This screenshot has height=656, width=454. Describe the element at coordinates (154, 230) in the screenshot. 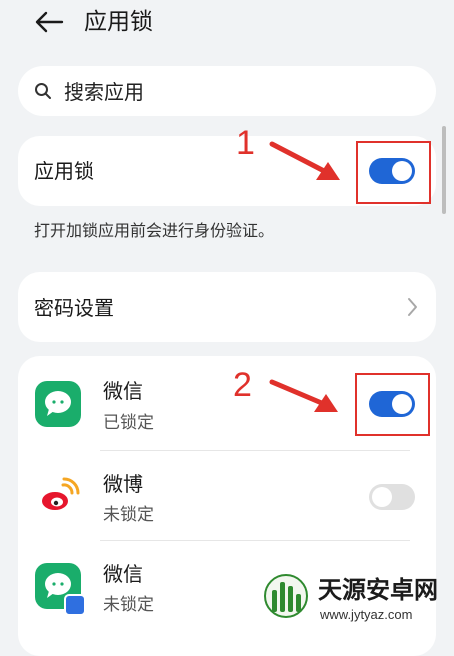

I see `app-lock-description: 打开加锁应用前会进行身份验证。` at that location.